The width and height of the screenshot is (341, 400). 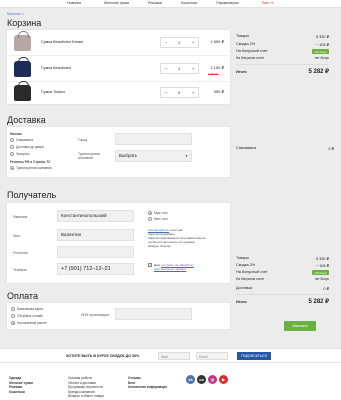 I want to click on name-label: Имя, so click(x=16, y=236).